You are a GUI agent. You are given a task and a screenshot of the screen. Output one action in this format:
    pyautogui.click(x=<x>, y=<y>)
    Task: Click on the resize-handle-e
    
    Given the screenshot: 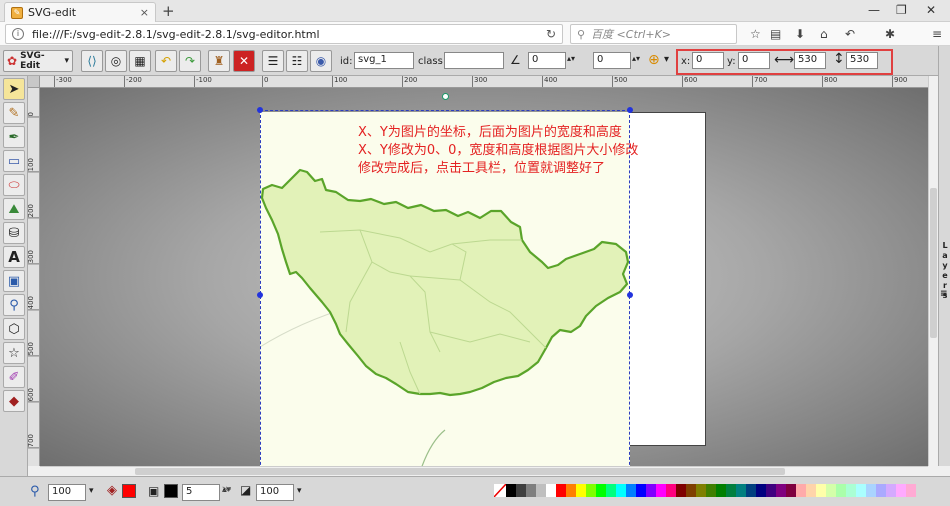 What is the action you would take?
    pyautogui.click(x=630, y=295)
    